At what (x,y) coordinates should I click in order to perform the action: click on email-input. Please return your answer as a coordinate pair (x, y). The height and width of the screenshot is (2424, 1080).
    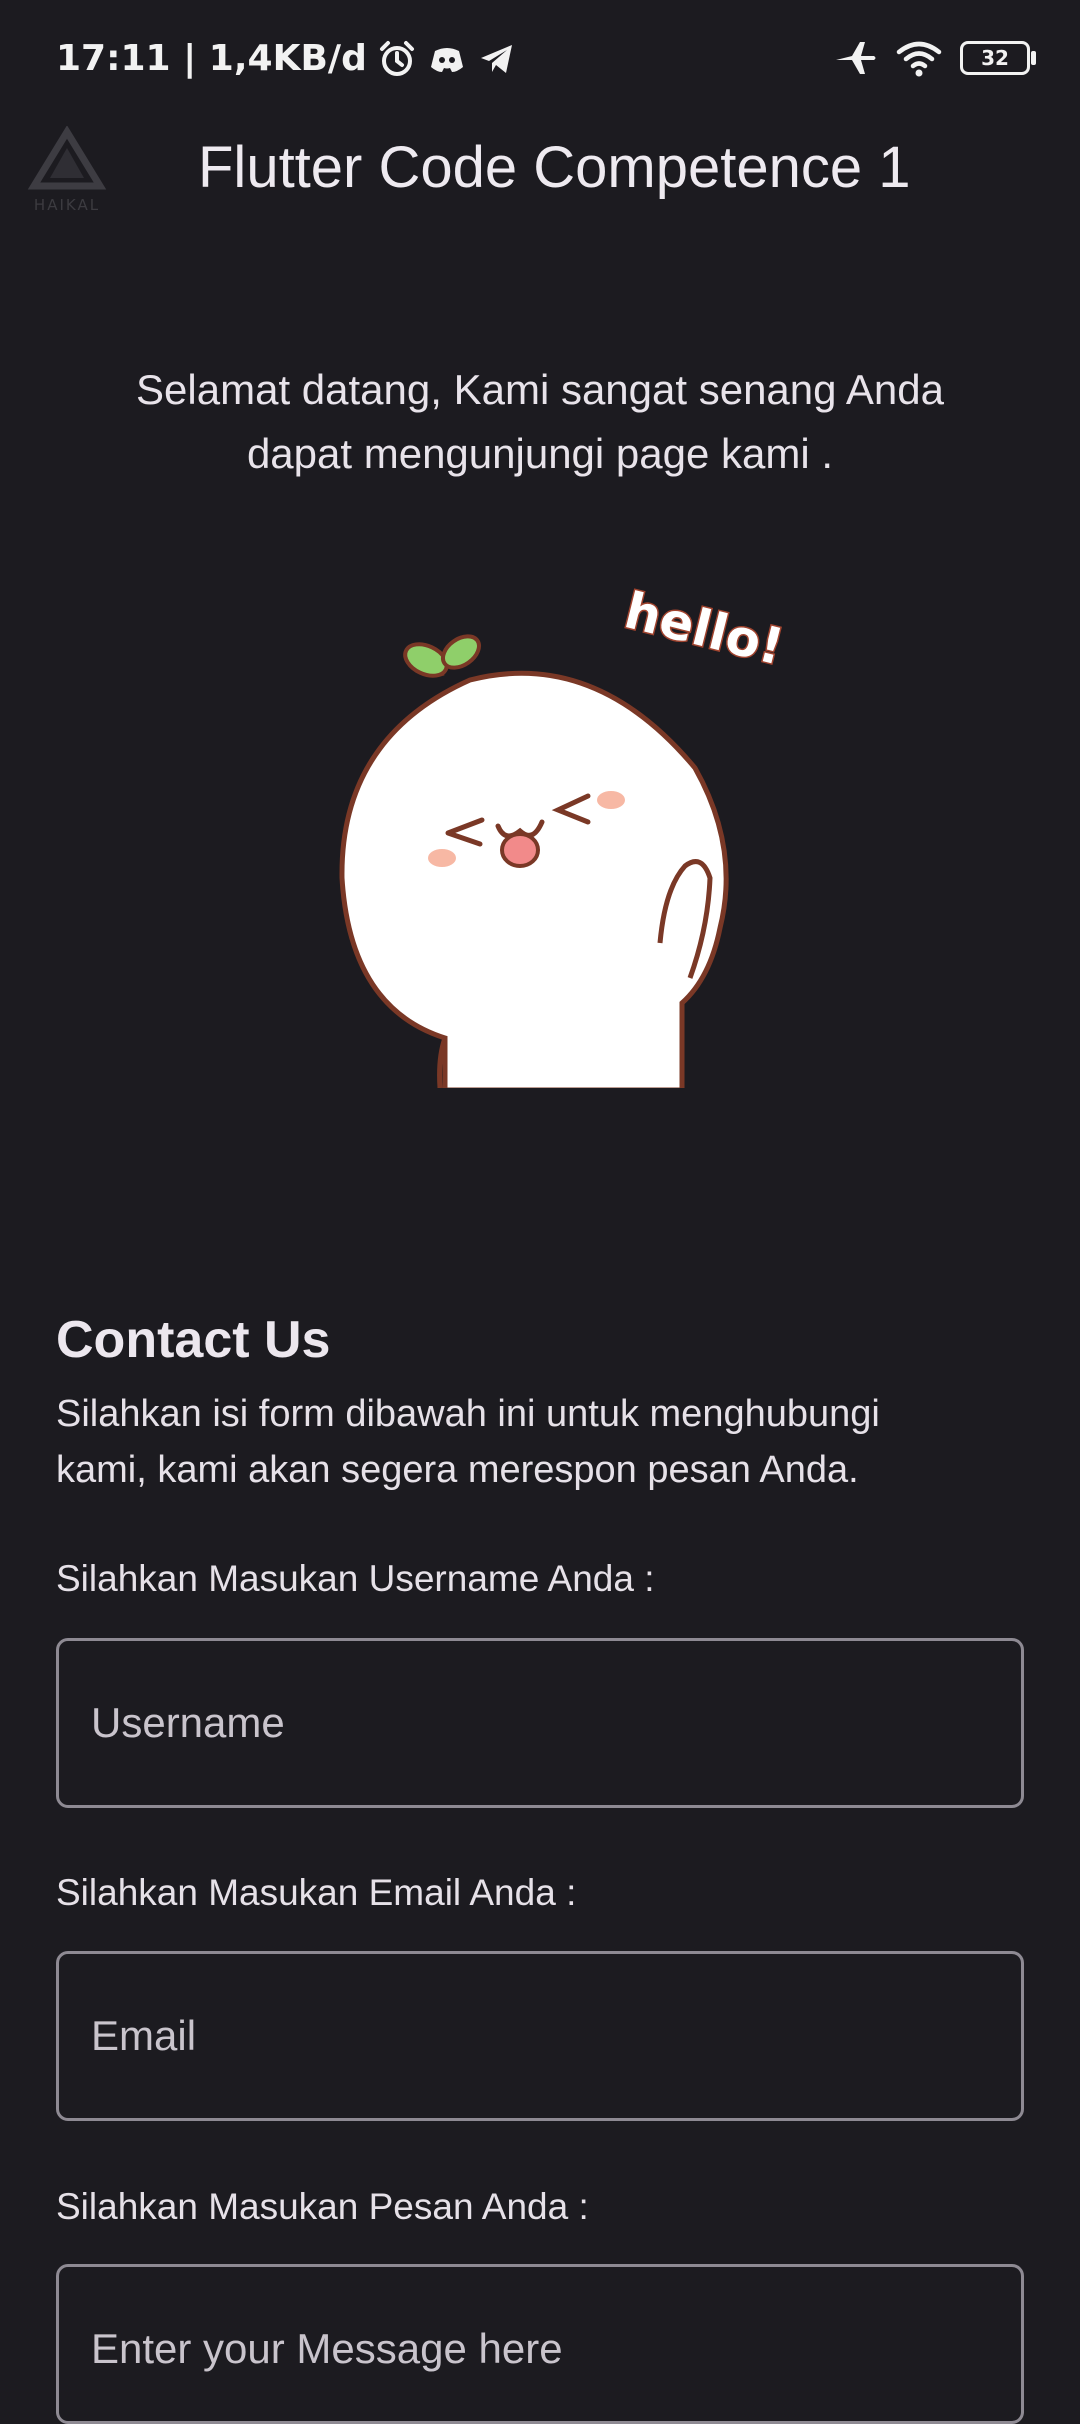
    Looking at the image, I should click on (540, 2036).